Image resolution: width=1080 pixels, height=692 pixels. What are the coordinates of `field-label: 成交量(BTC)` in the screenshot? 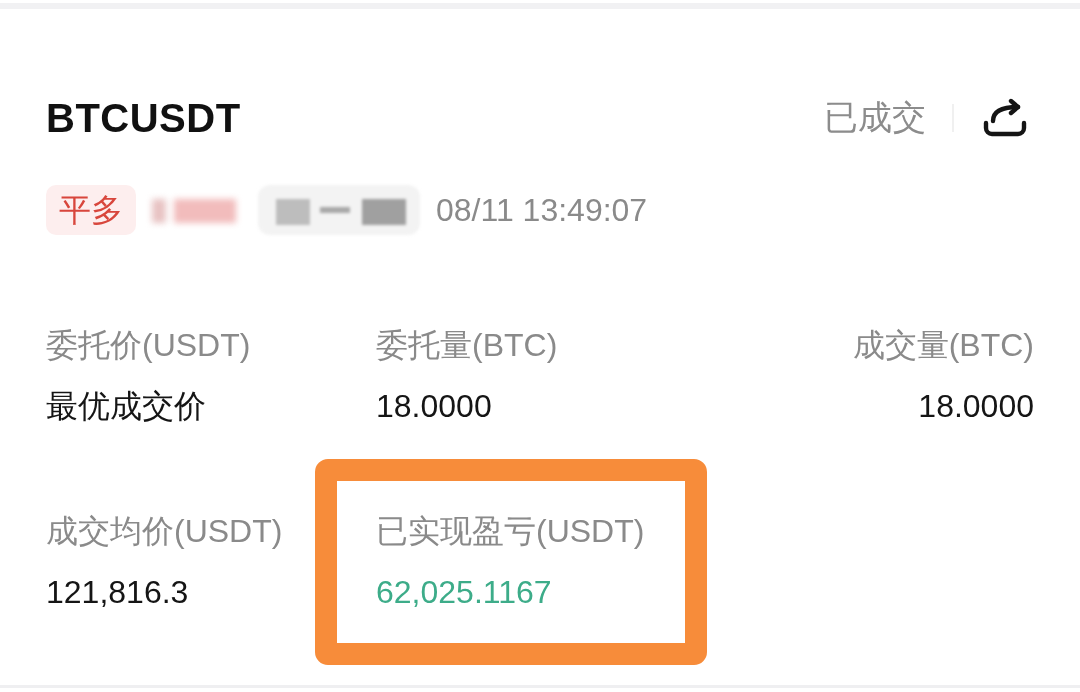 It's located at (943, 345).